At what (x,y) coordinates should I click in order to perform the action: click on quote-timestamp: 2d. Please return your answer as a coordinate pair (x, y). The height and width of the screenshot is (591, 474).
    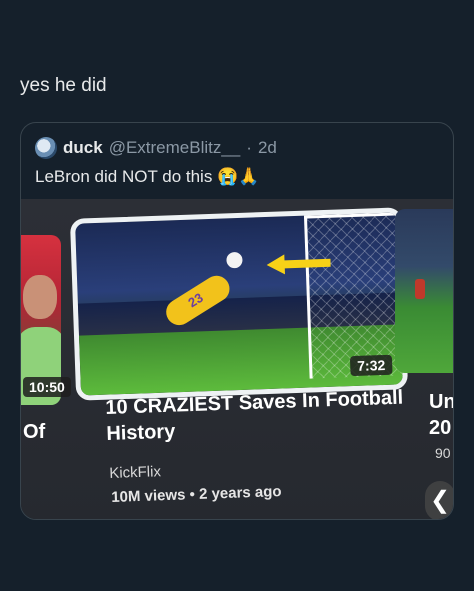
    Looking at the image, I should click on (267, 148).